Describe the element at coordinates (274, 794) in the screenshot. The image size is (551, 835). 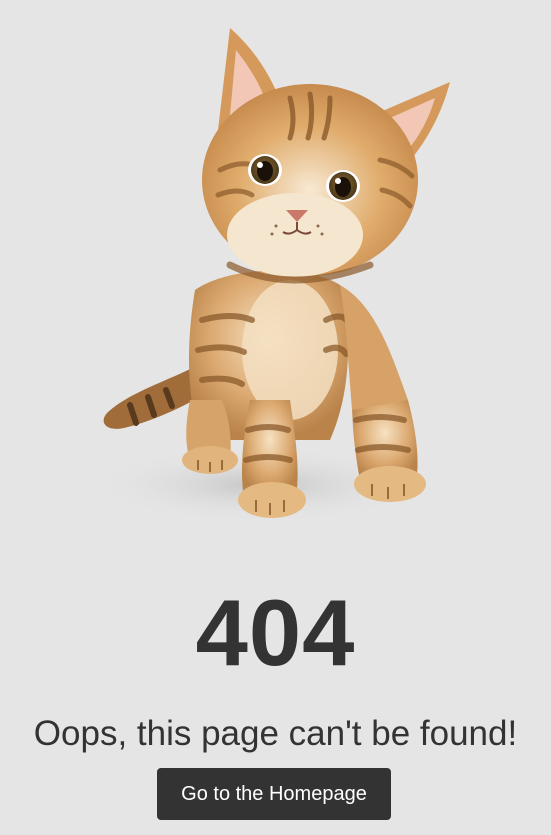
I see `go-home-button: Go to the Homepage` at that location.